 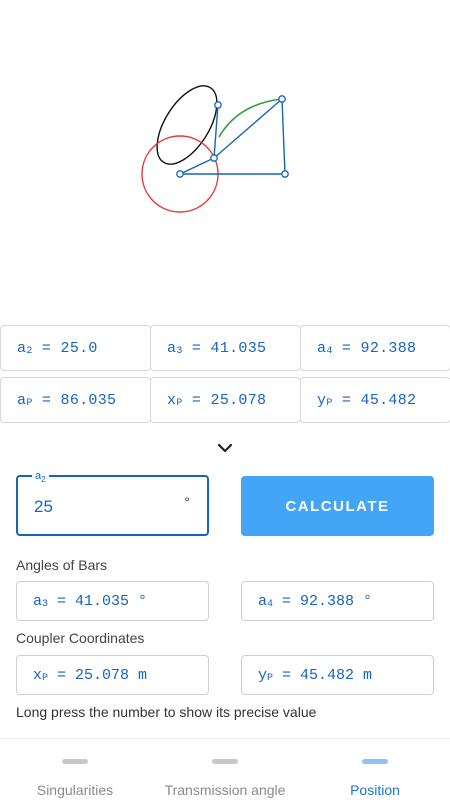 I want to click on coupler-xp-value: 25.078 m, so click(x=111, y=675).